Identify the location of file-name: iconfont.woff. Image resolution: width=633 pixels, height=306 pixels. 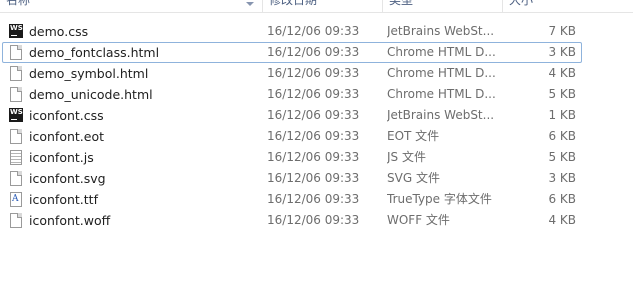
(70, 220).